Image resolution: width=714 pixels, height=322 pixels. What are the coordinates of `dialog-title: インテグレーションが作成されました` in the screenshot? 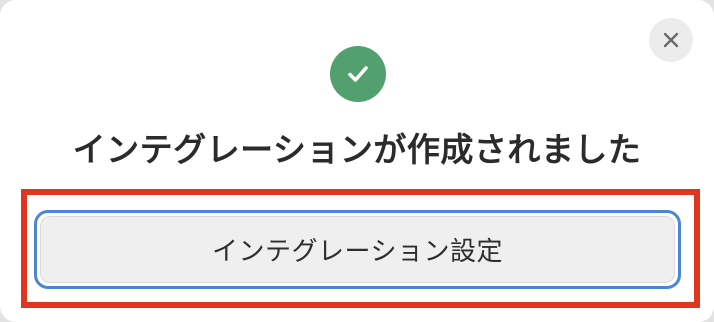 It's located at (357, 149).